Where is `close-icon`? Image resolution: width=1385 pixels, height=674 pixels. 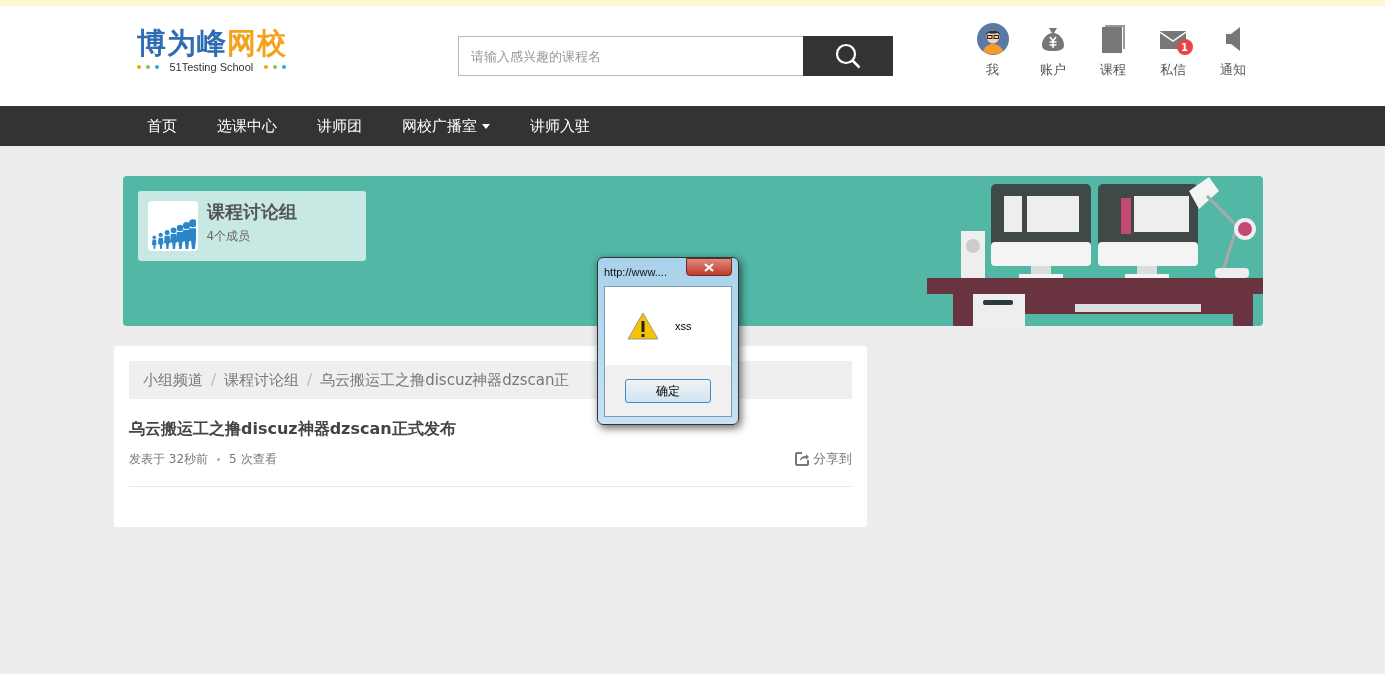 close-icon is located at coordinates (709, 267).